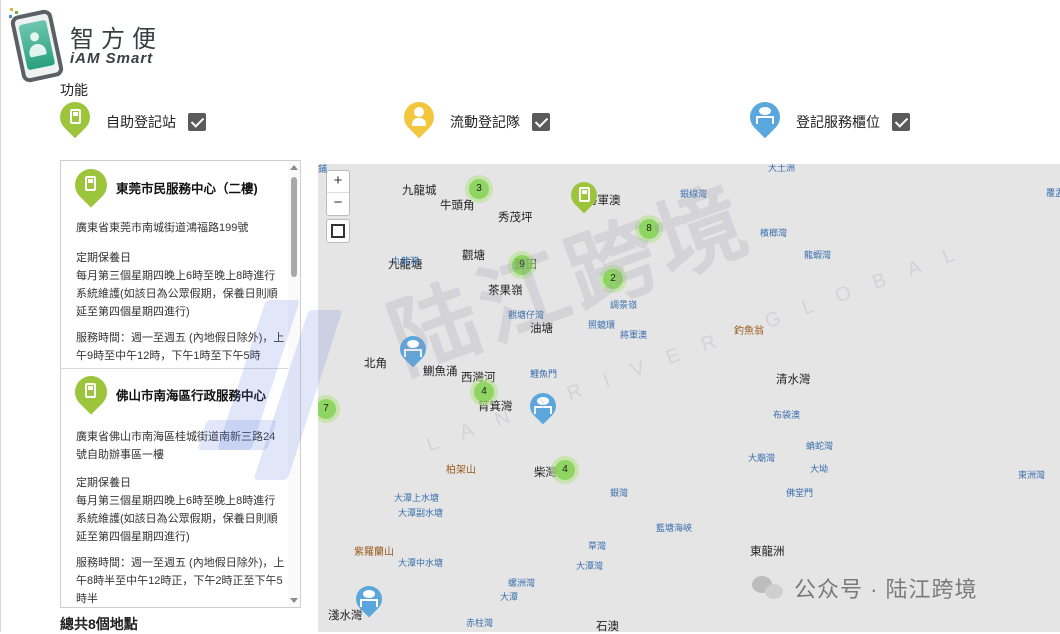 This screenshot has height=634, width=1060. What do you see at coordinates (765, 118) in the screenshot?
I see `service-counter-icon` at bounding box center [765, 118].